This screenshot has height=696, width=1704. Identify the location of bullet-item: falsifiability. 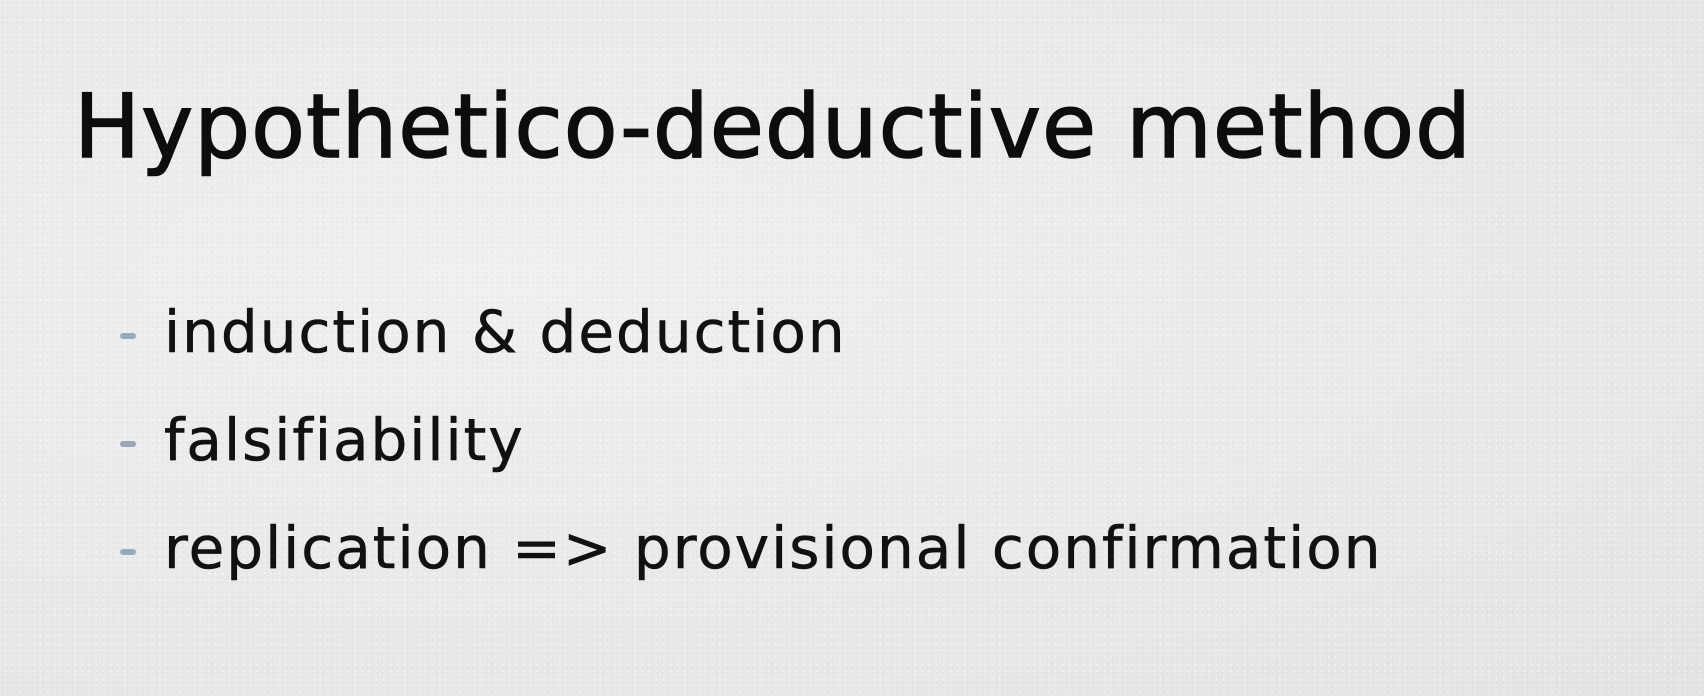
(751, 440).